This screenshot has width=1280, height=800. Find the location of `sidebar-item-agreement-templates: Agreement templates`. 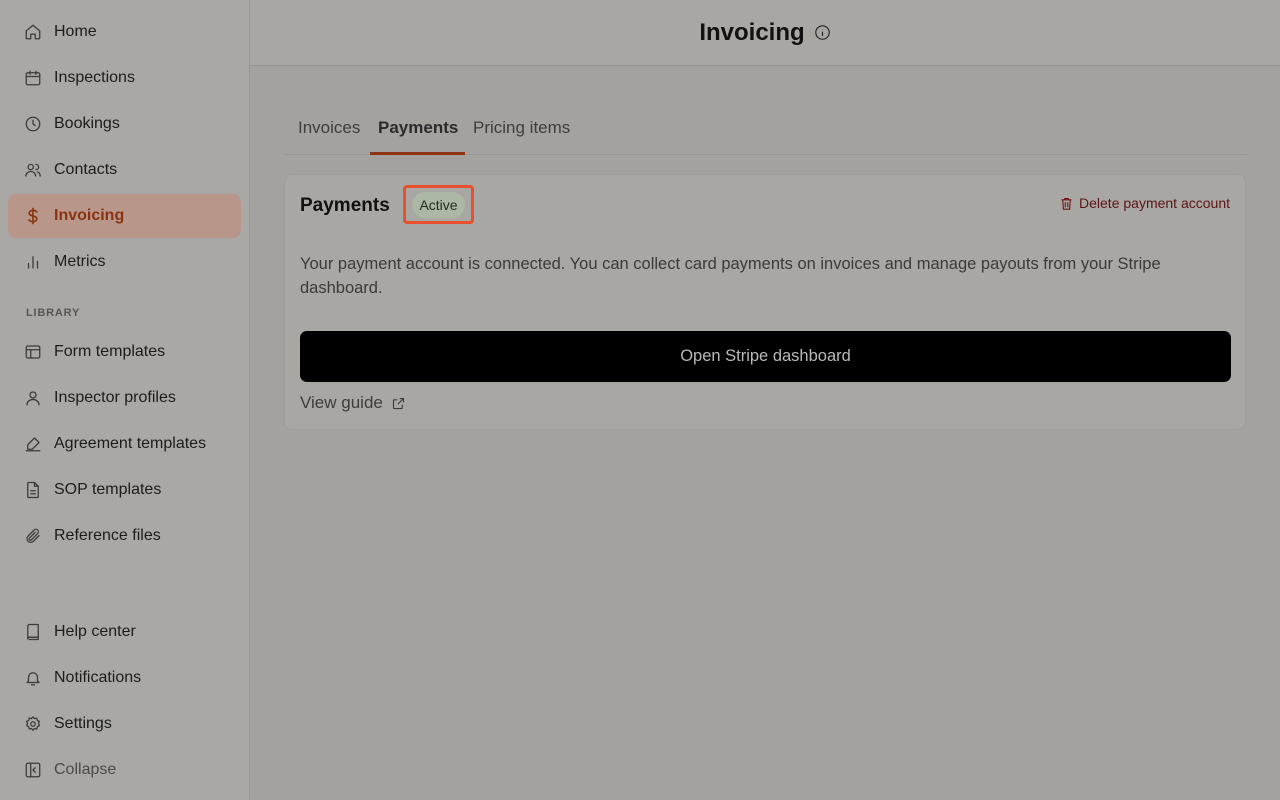

sidebar-item-agreement-templates: Agreement templates is located at coordinates (124, 444).